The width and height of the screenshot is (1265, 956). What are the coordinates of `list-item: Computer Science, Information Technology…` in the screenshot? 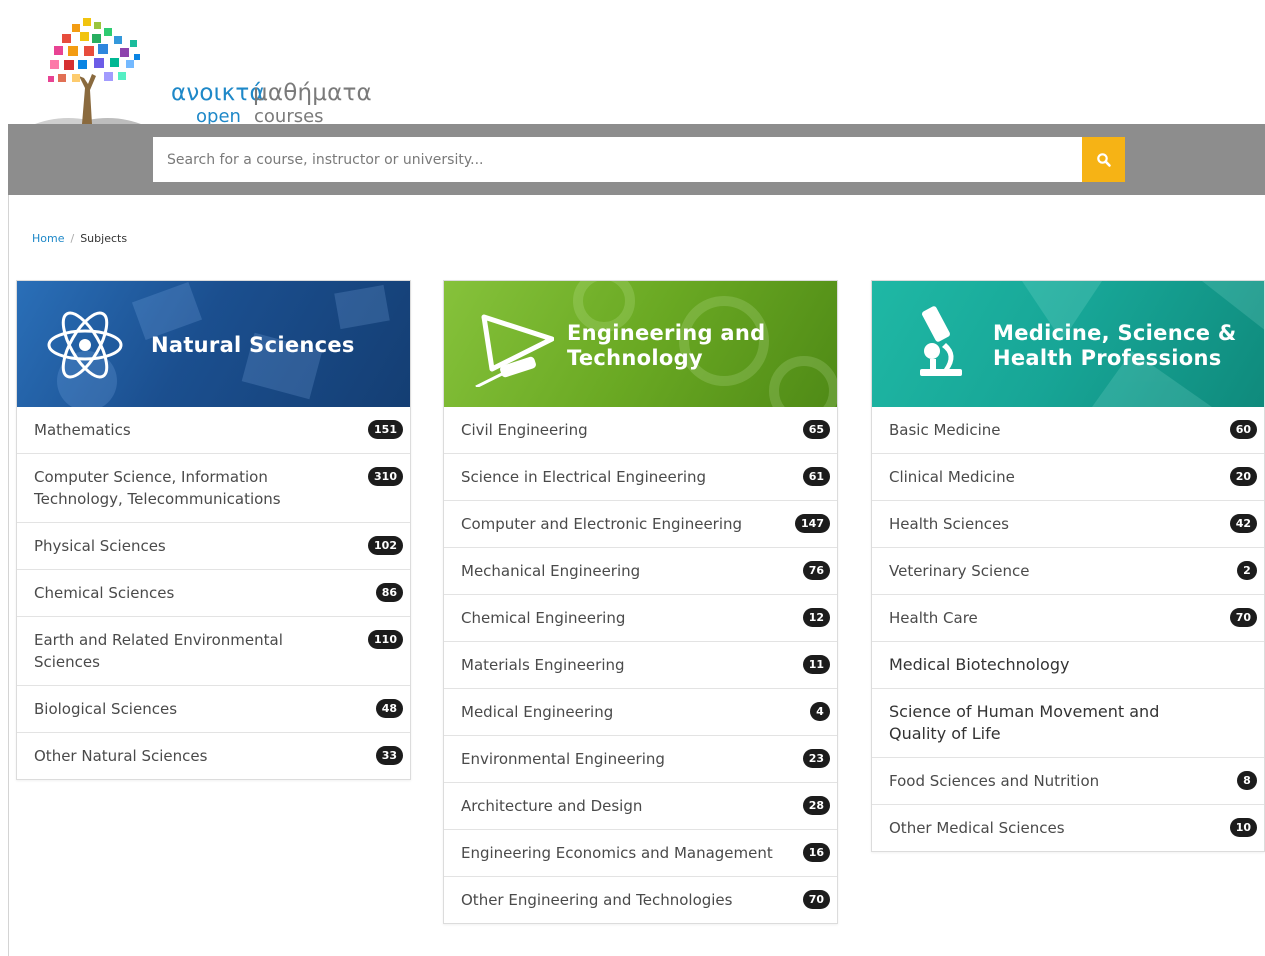 It's located at (213, 487).